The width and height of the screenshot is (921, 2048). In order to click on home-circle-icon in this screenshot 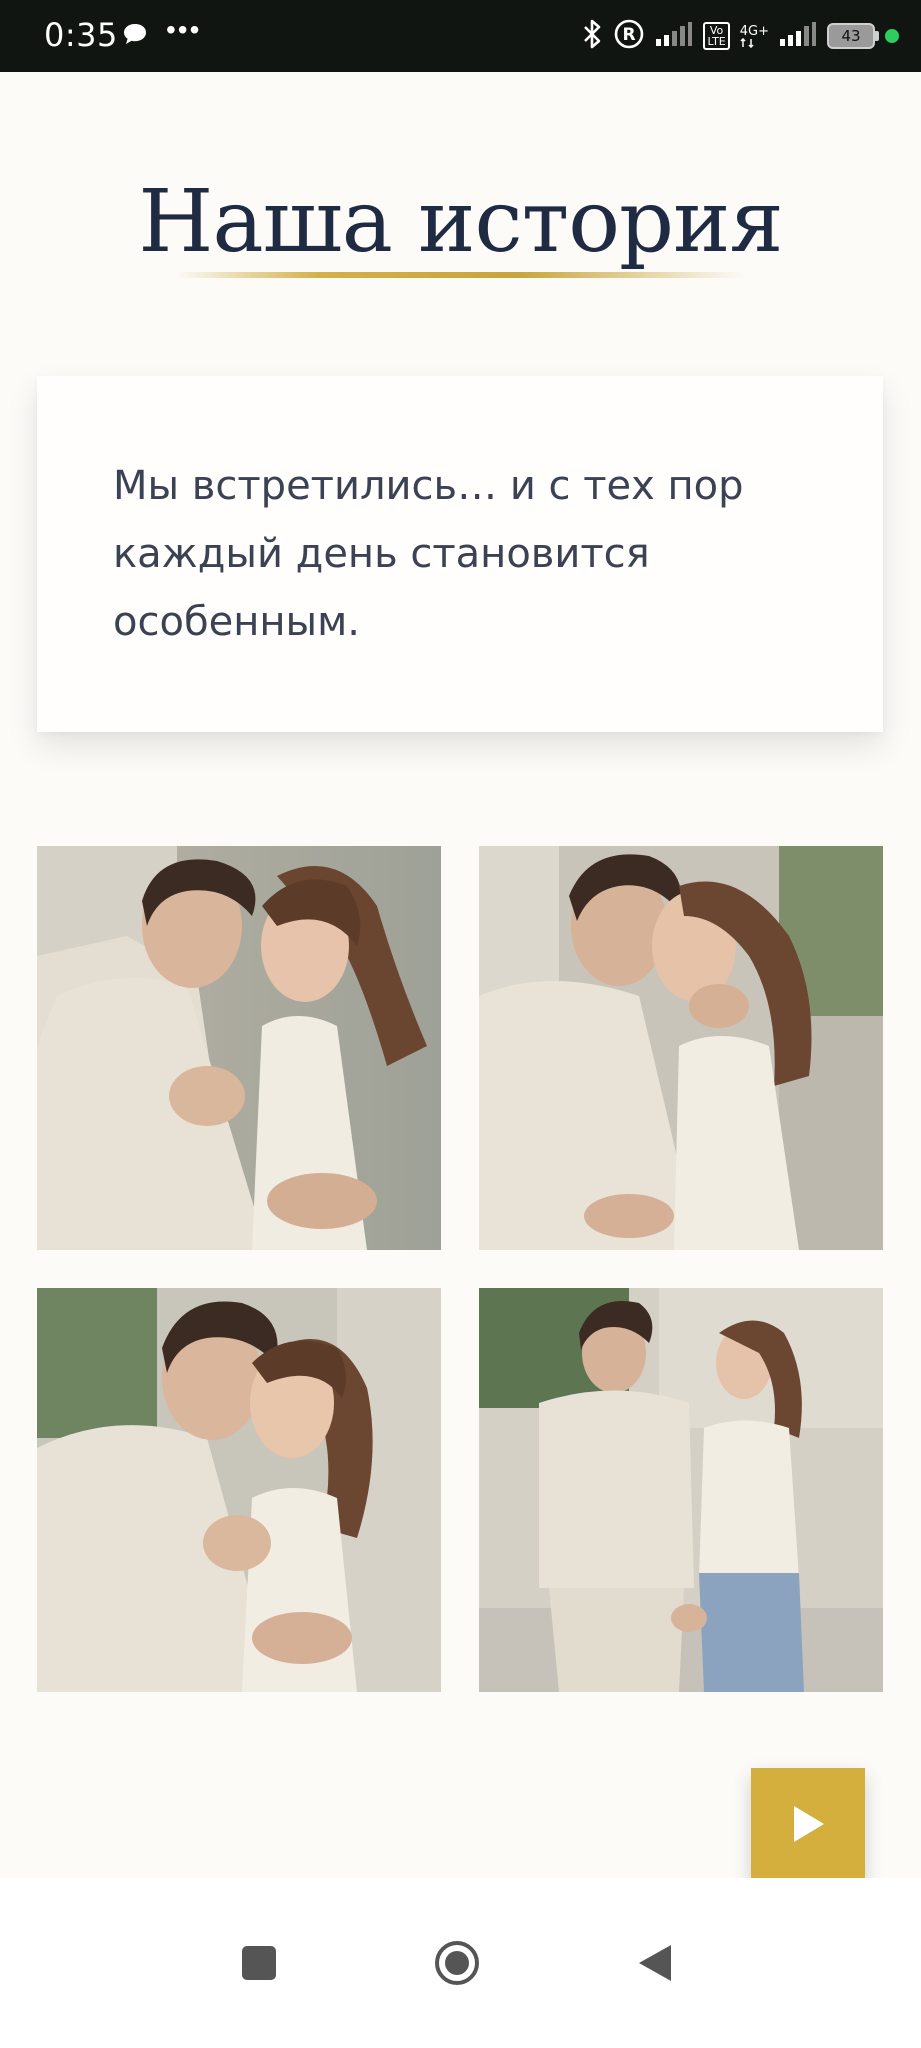, I will do `click(457, 1963)`.